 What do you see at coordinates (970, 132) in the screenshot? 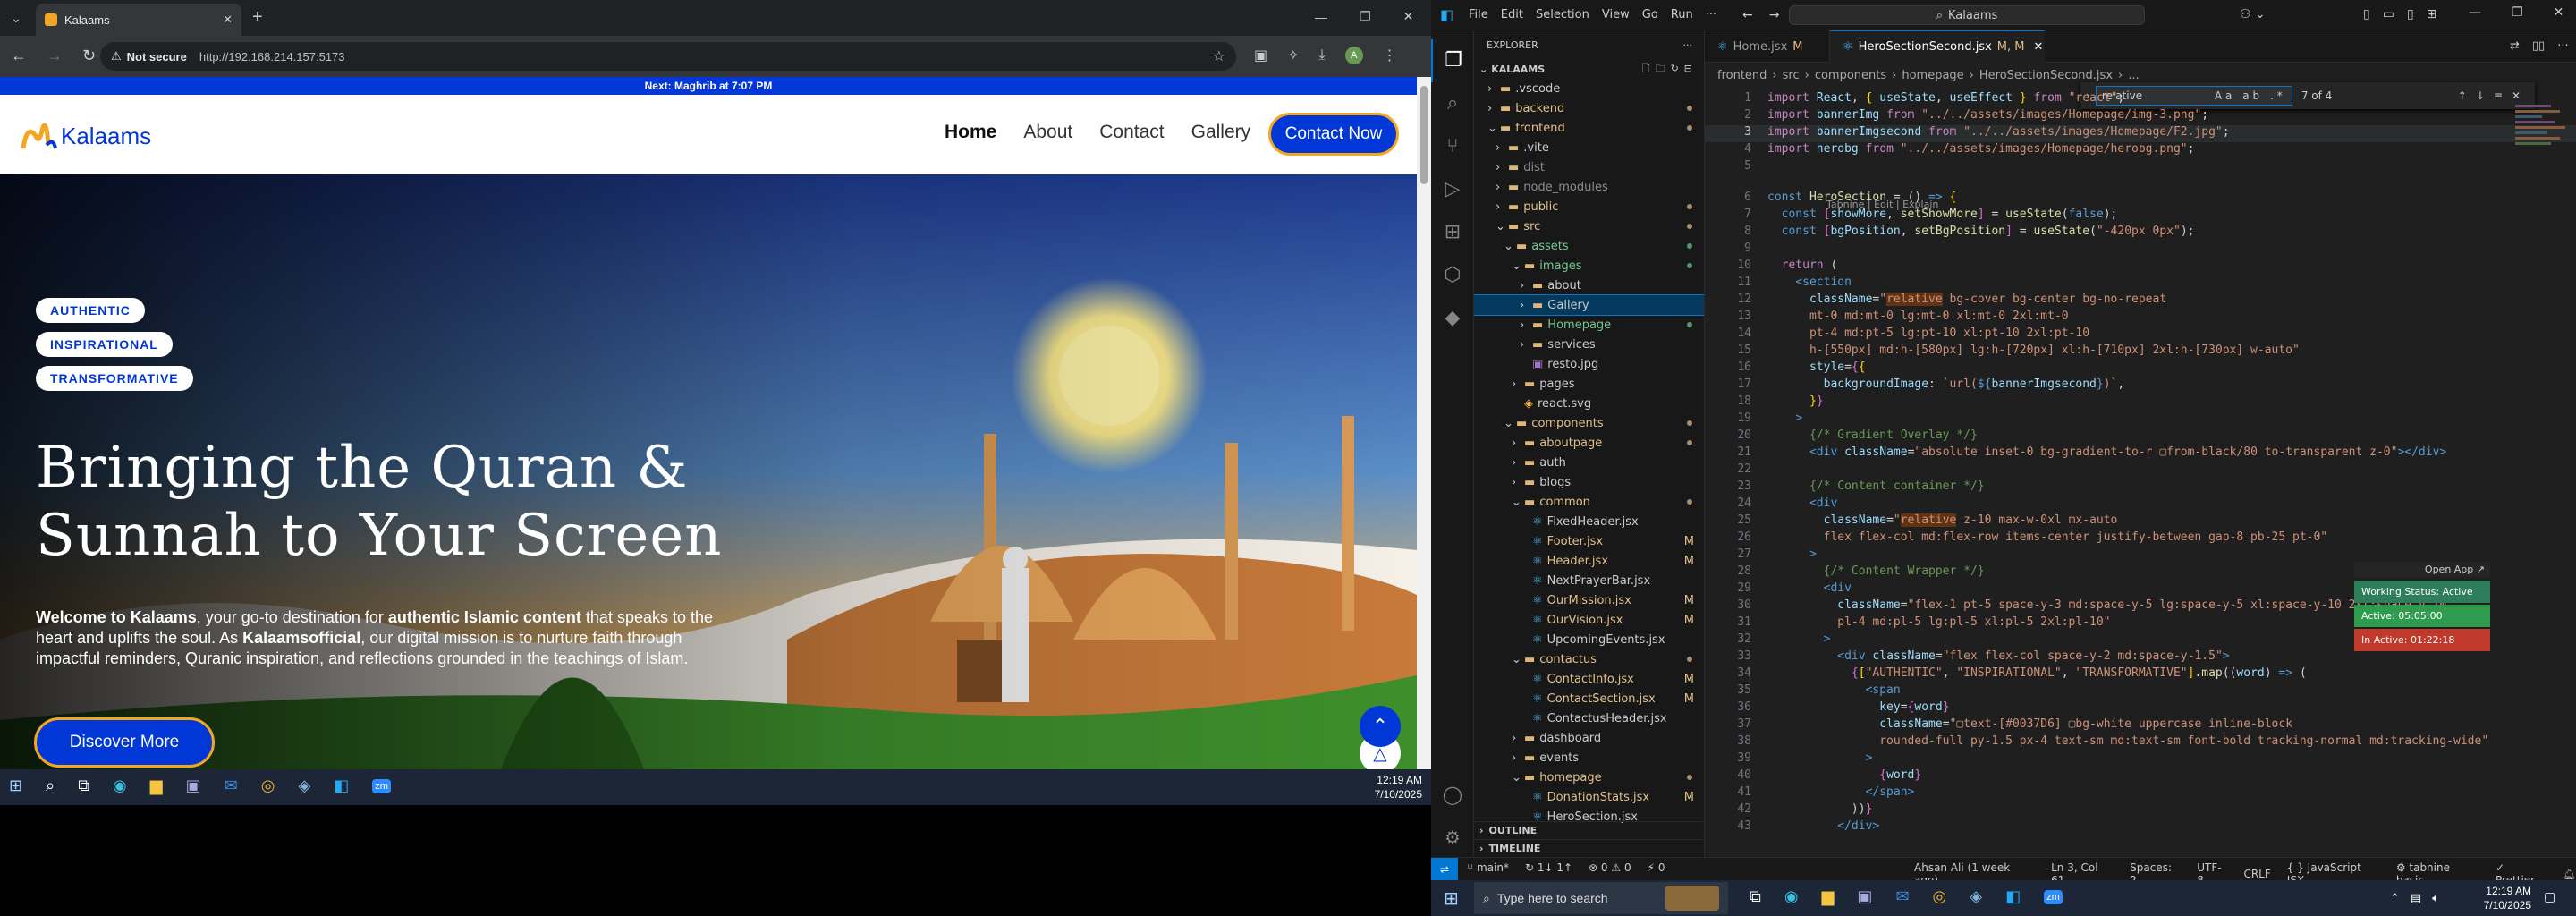
I see `nav-home: Home` at bounding box center [970, 132].